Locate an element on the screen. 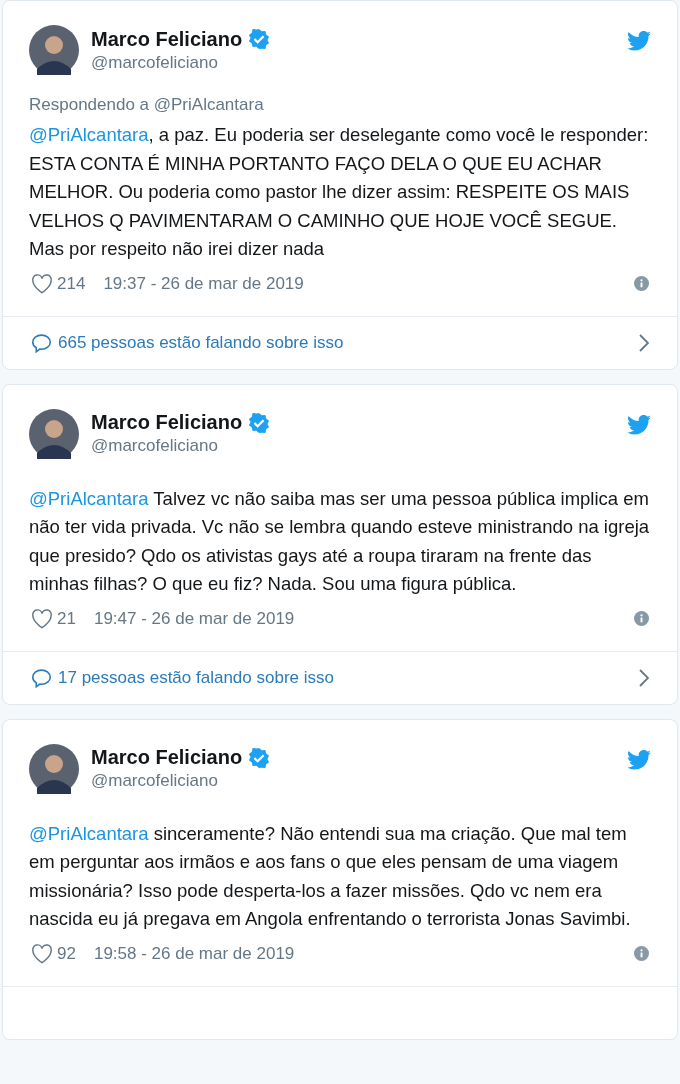 This screenshot has width=680, height=1084. like-count: 214 is located at coordinates (71, 283).